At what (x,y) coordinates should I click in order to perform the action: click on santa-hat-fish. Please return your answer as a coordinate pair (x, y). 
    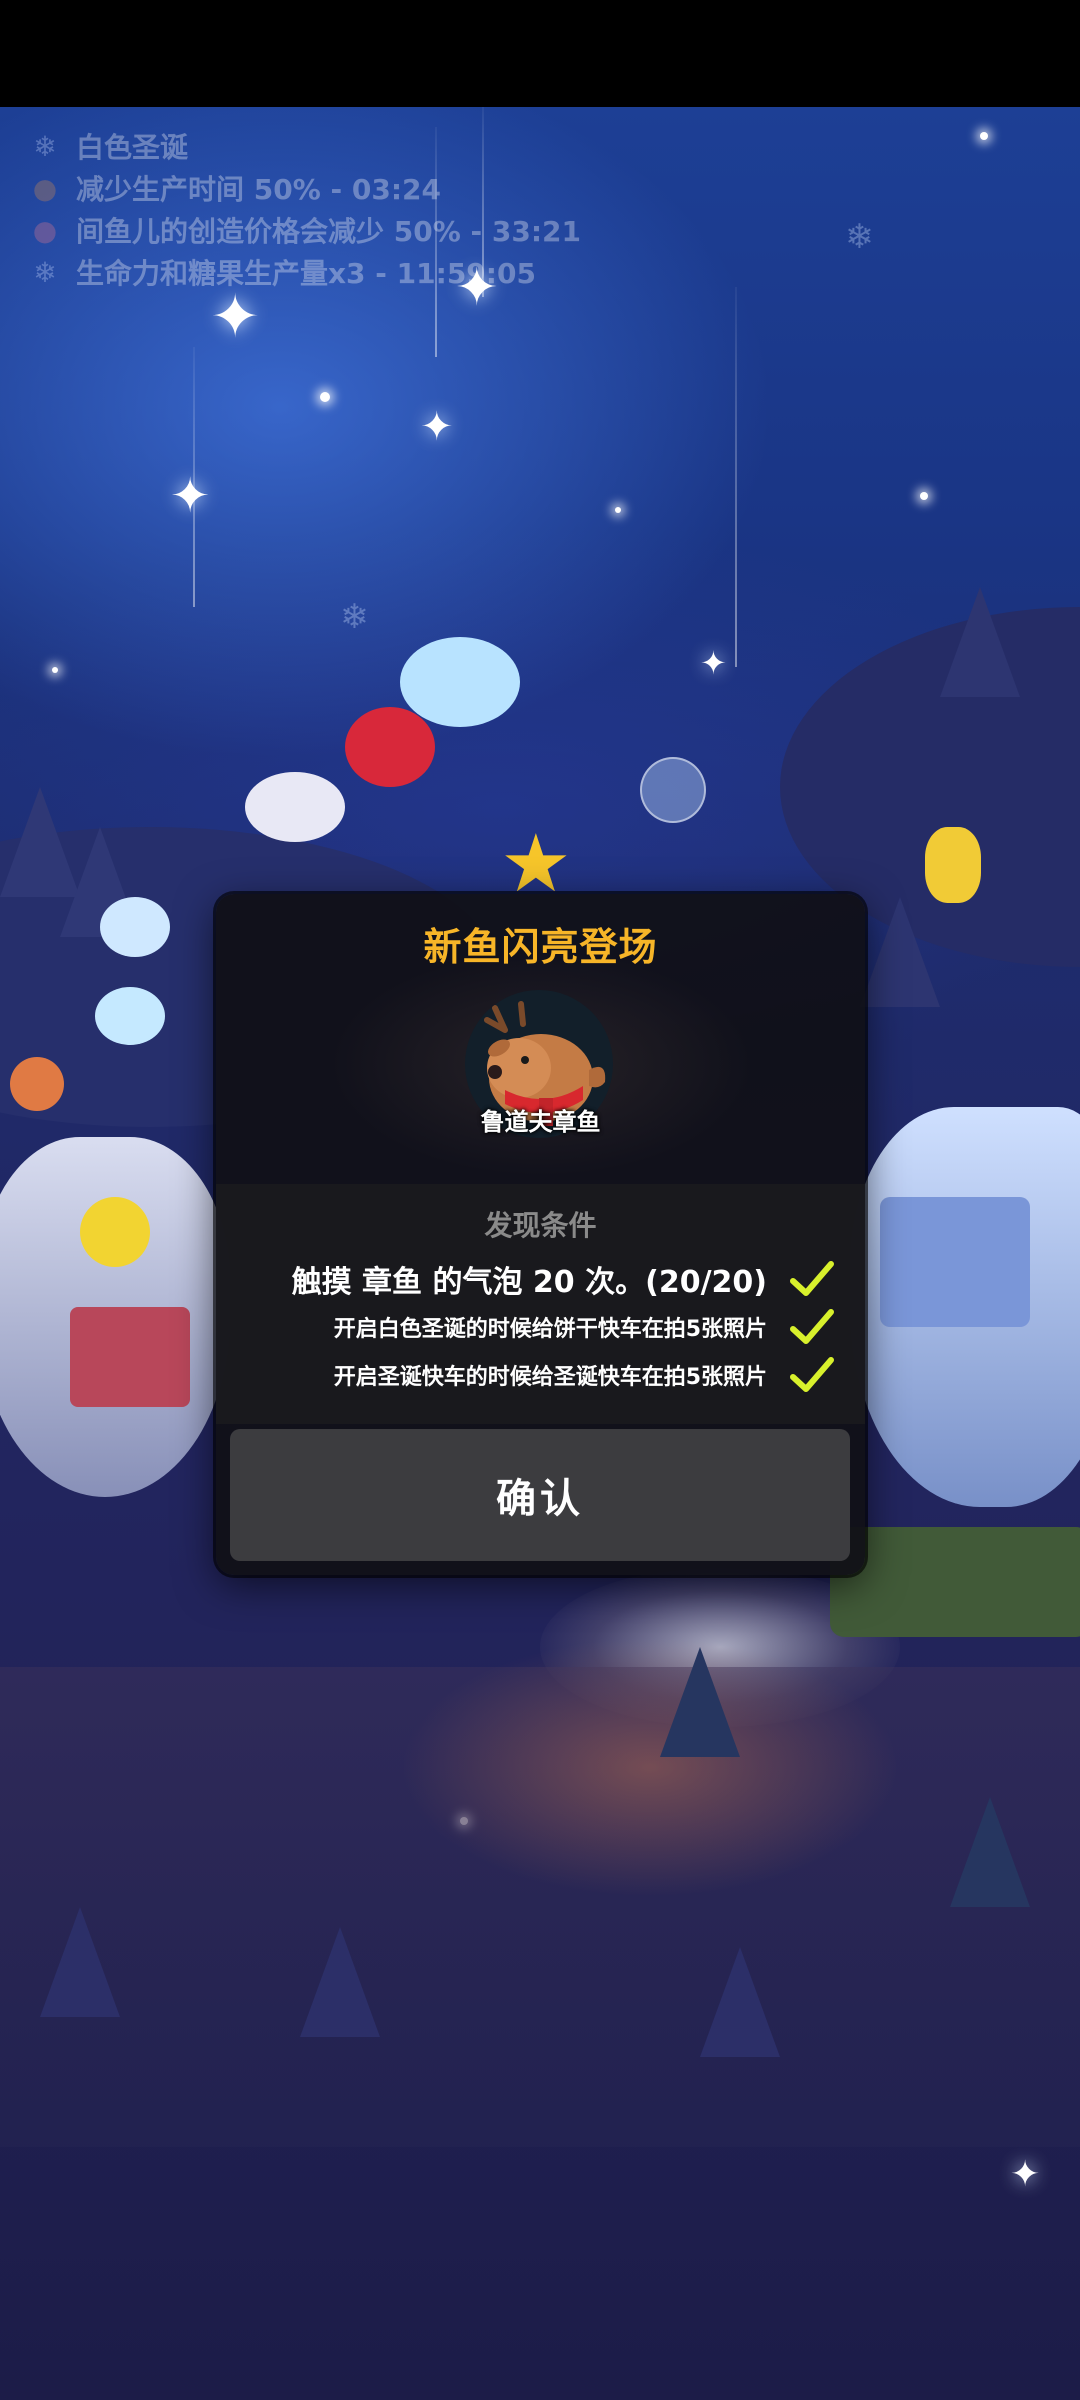
    Looking at the image, I should click on (295, 807).